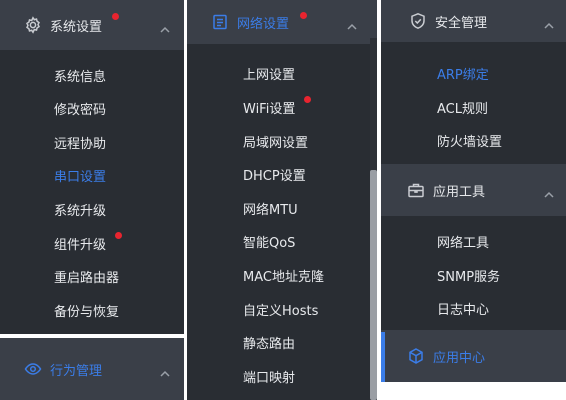  Describe the element at coordinates (33, 369) in the screenshot. I see `eye-icon` at that location.